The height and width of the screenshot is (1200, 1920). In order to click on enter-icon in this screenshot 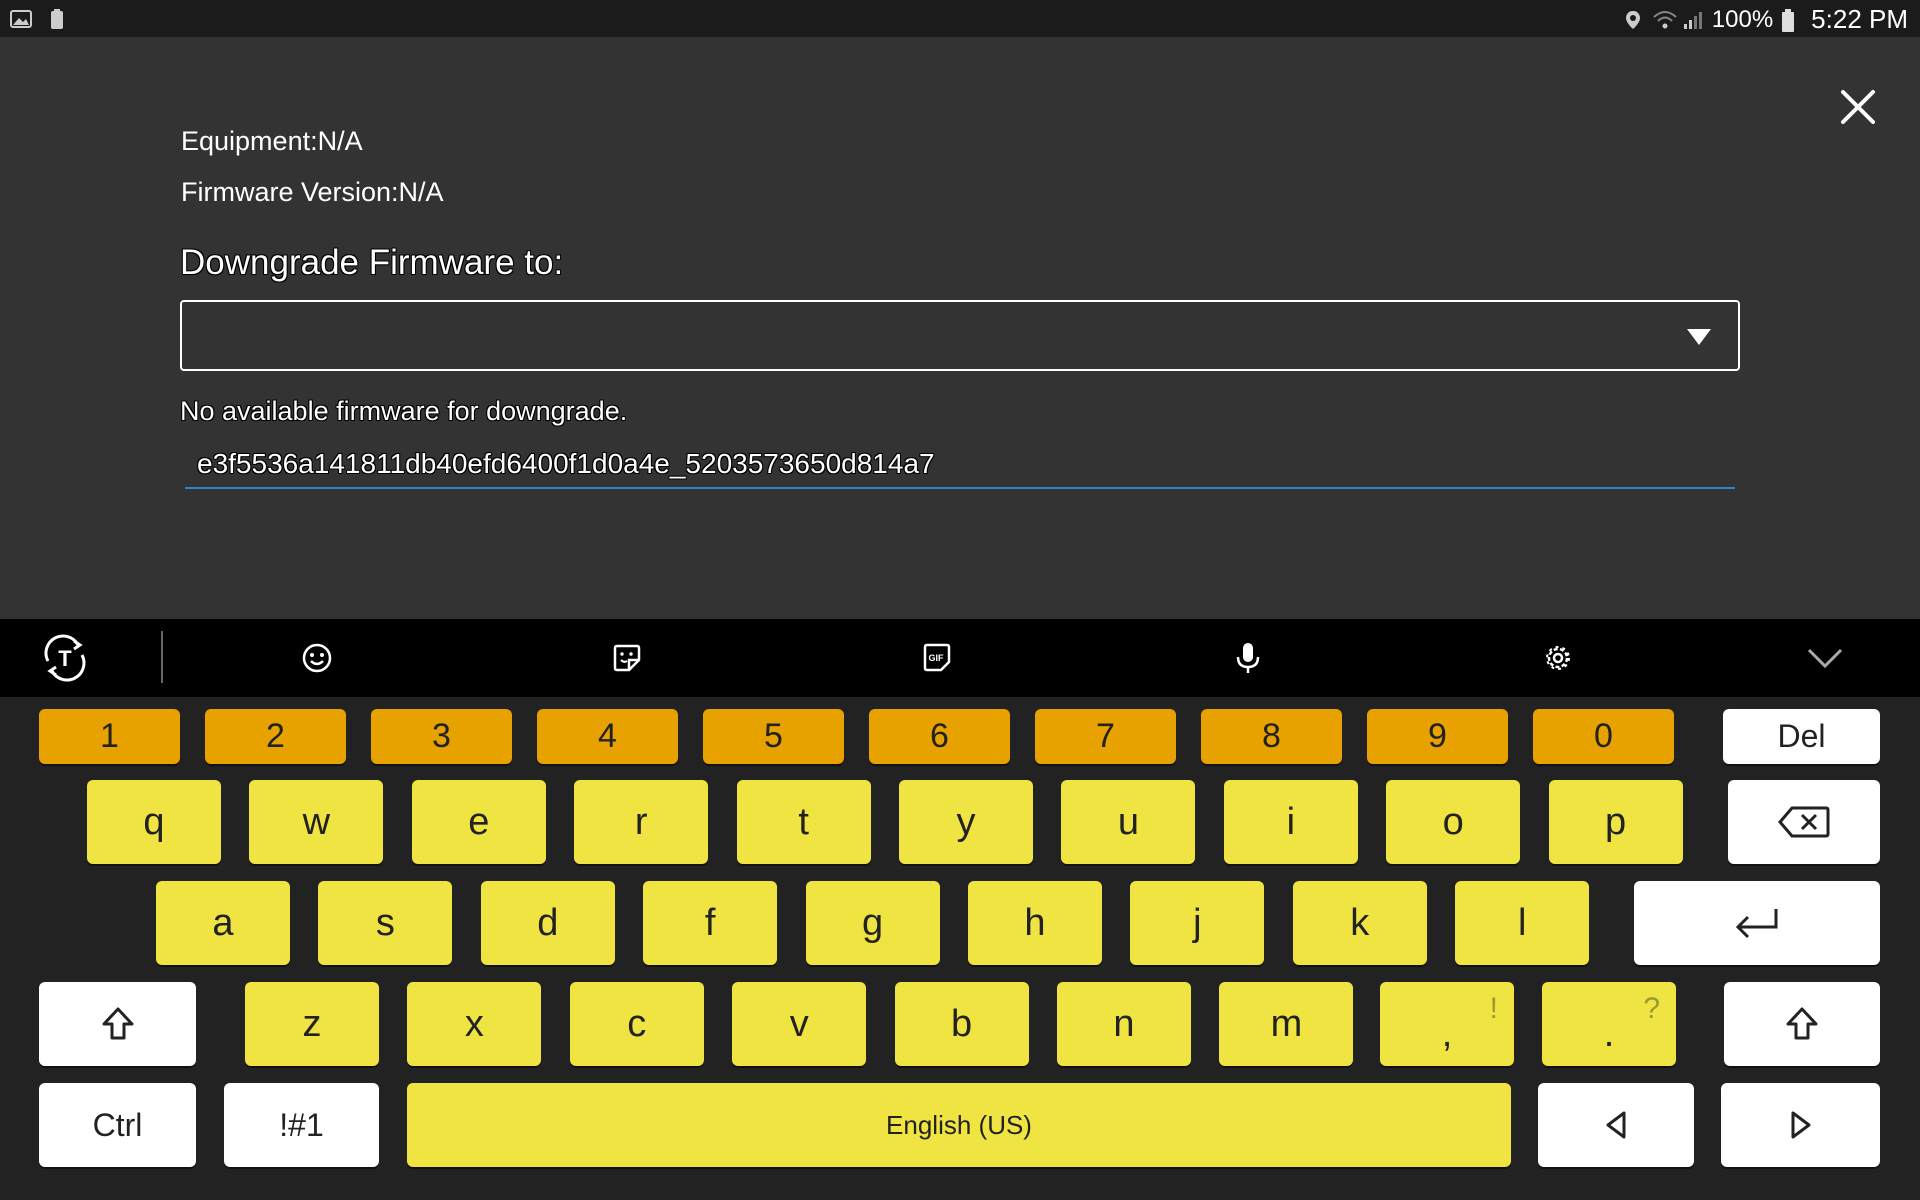, I will do `click(1756, 924)`.